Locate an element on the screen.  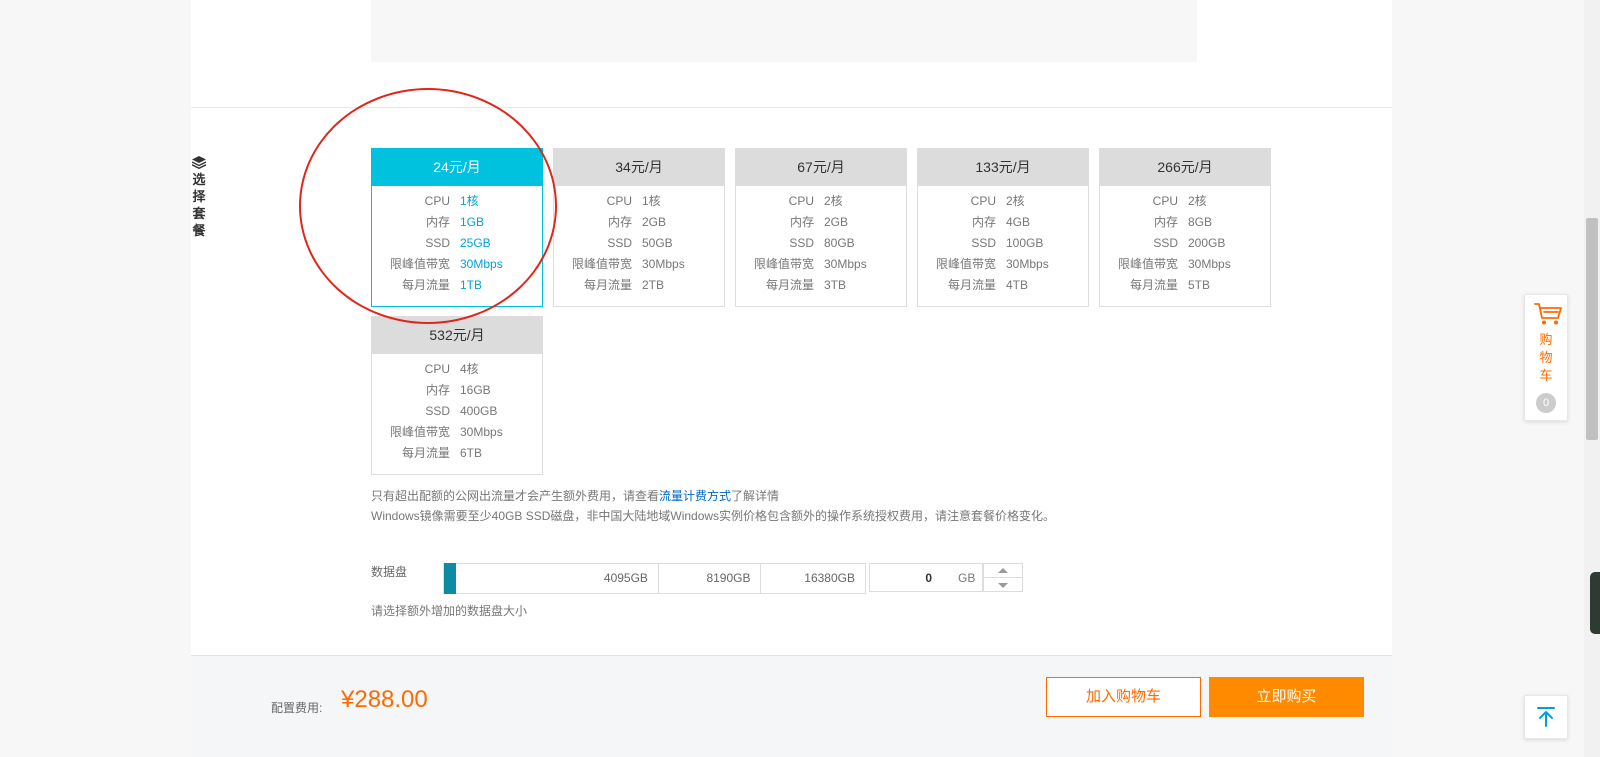
add-to-cart-button: 加入购物车 is located at coordinates (1123, 697).